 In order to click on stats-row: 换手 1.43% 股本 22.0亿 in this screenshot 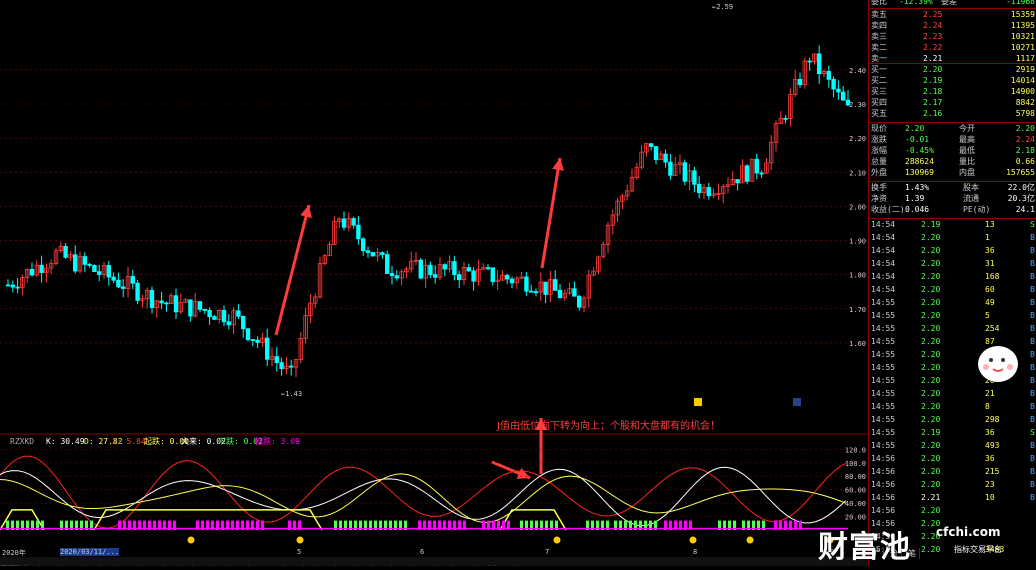, I will do `click(952, 187)`.